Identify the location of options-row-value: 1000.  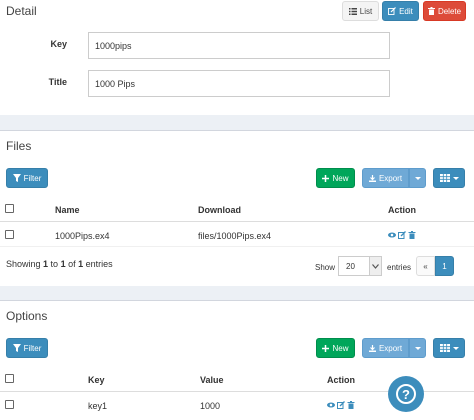
(210, 406).